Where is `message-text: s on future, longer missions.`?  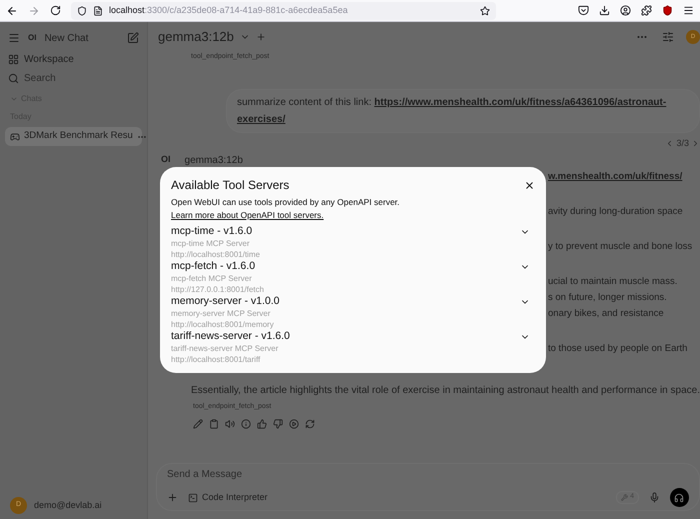 message-text: s on future, longer missions. is located at coordinates (607, 298).